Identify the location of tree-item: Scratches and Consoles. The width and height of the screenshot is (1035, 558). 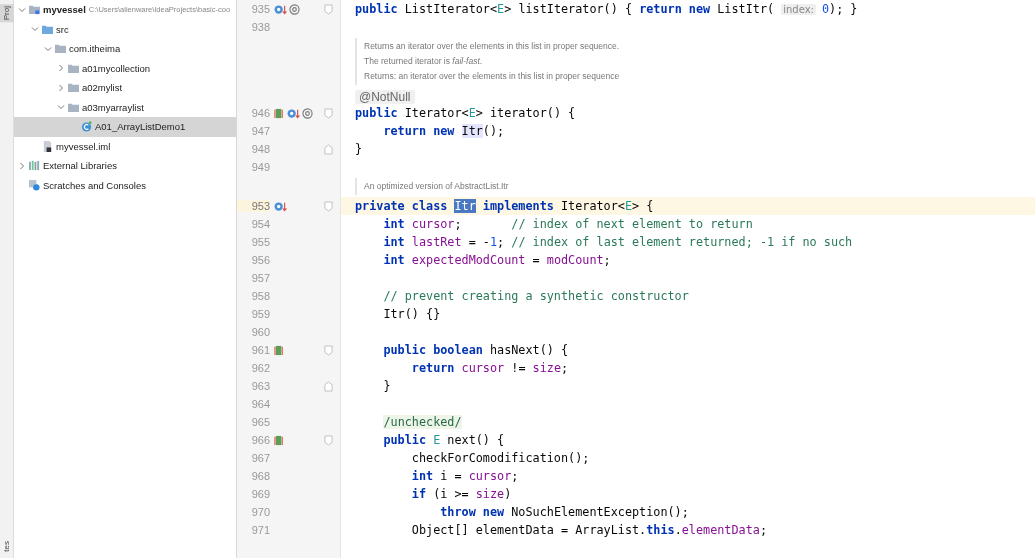
(125, 185).